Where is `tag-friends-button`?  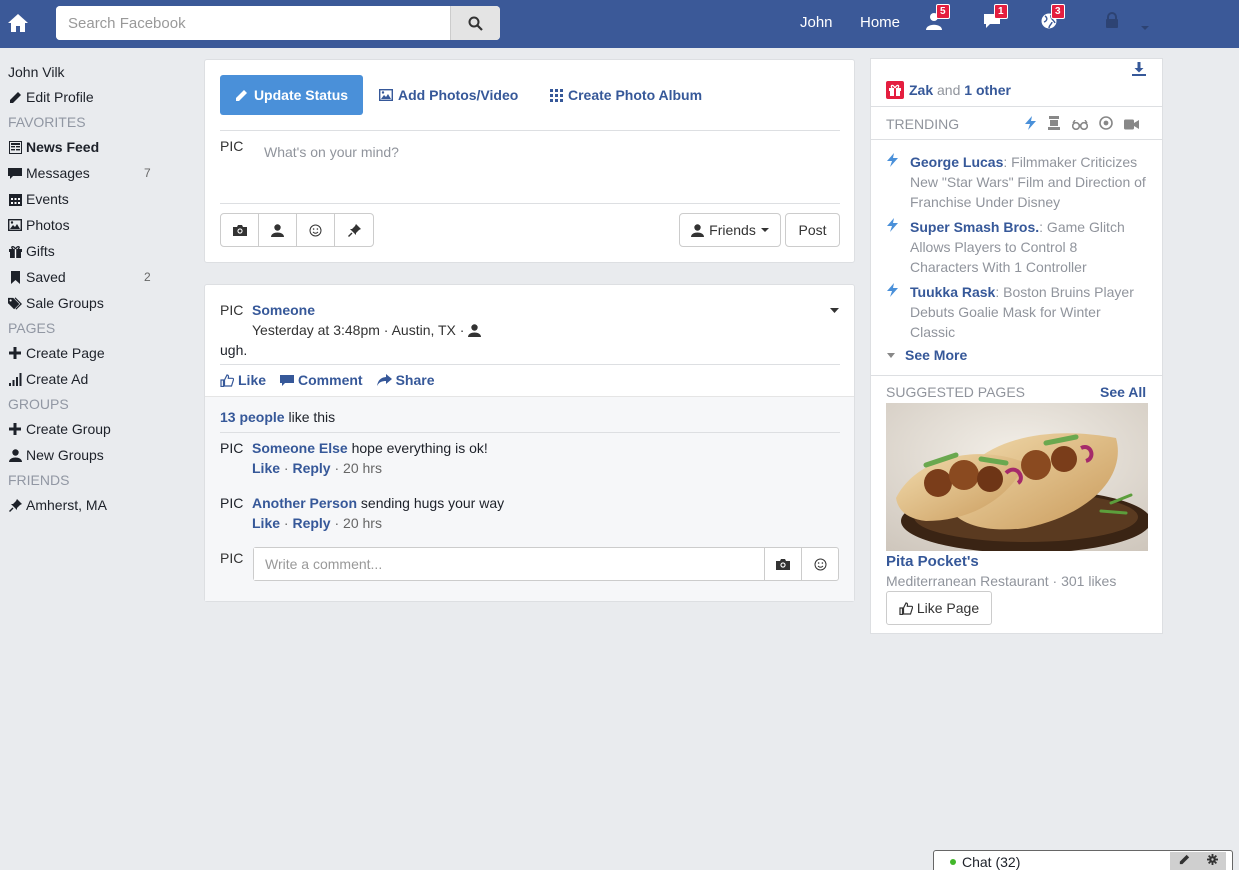 tag-friends-button is located at coordinates (278, 230).